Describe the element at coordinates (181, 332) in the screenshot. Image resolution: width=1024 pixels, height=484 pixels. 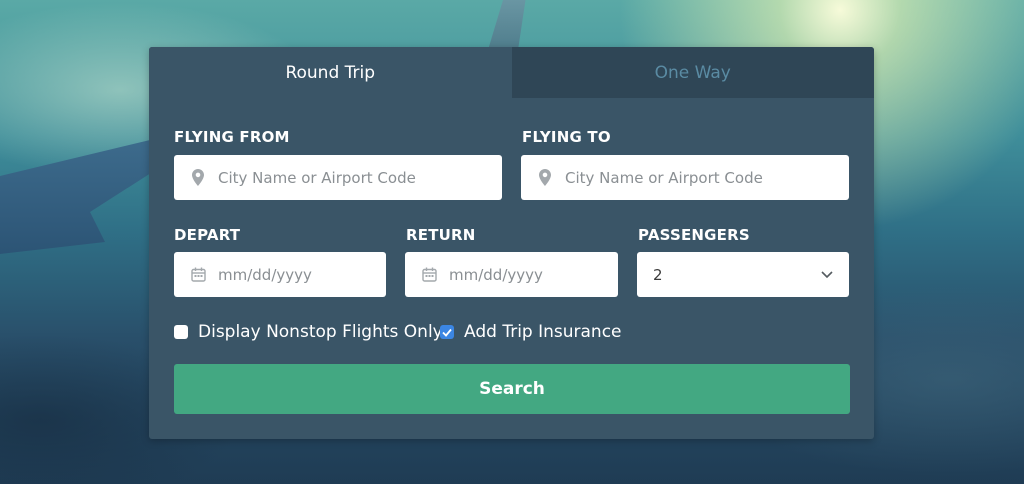
I see `nonstop-checkbox` at that location.